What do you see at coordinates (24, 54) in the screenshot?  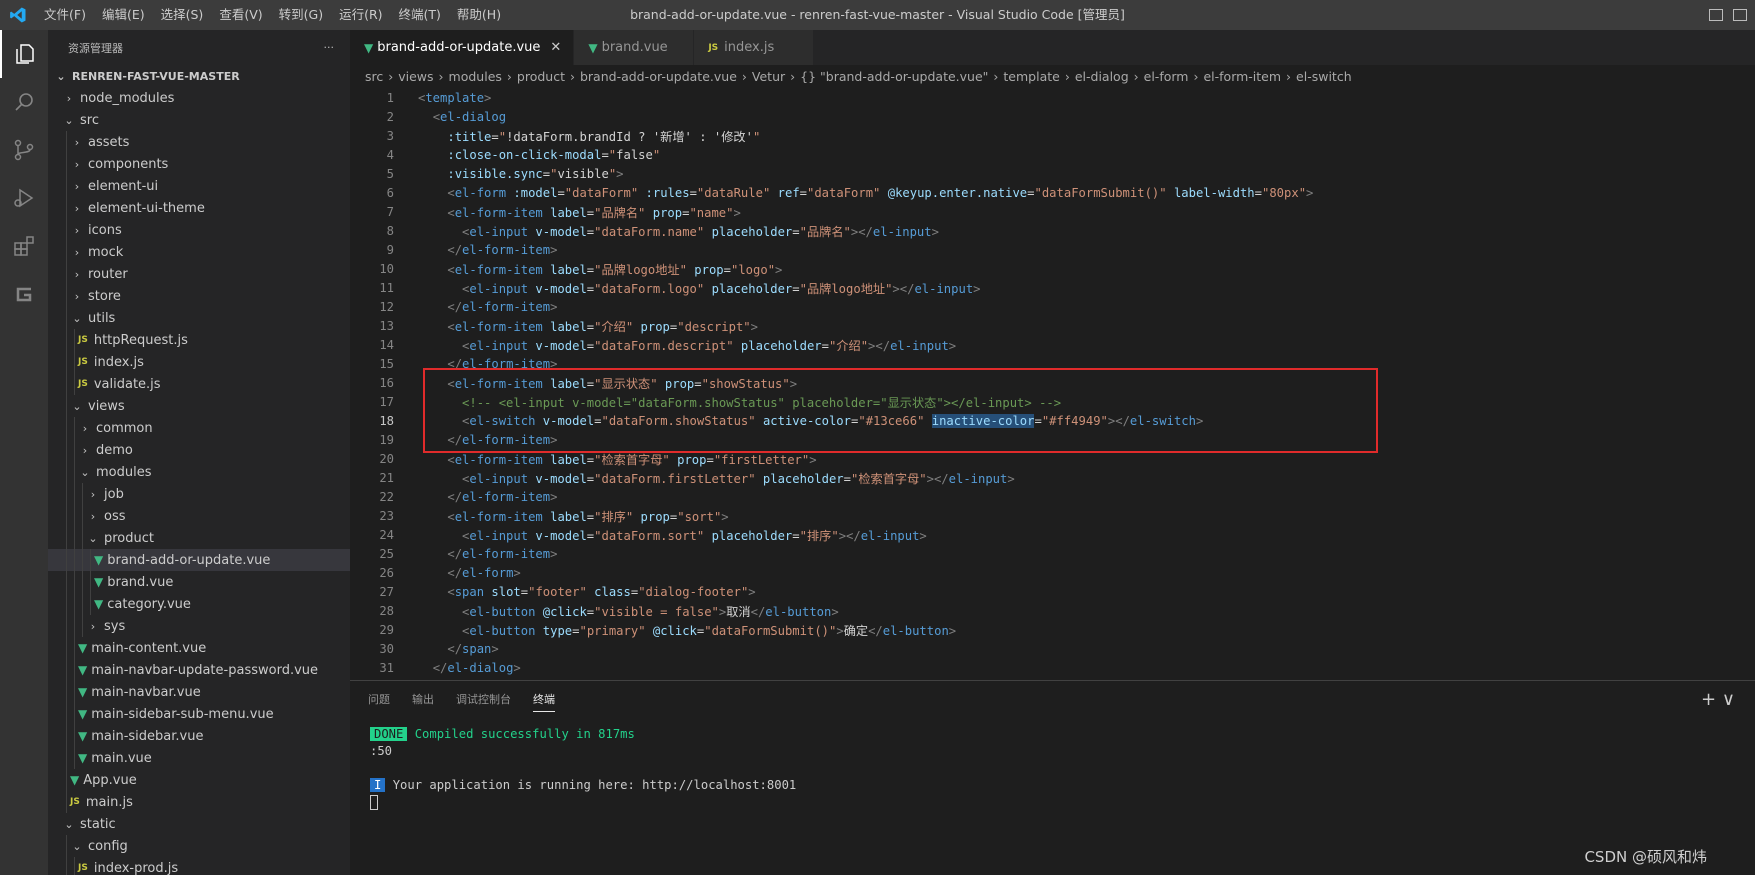 I see `explorer-icon` at bounding box center [24, 54].